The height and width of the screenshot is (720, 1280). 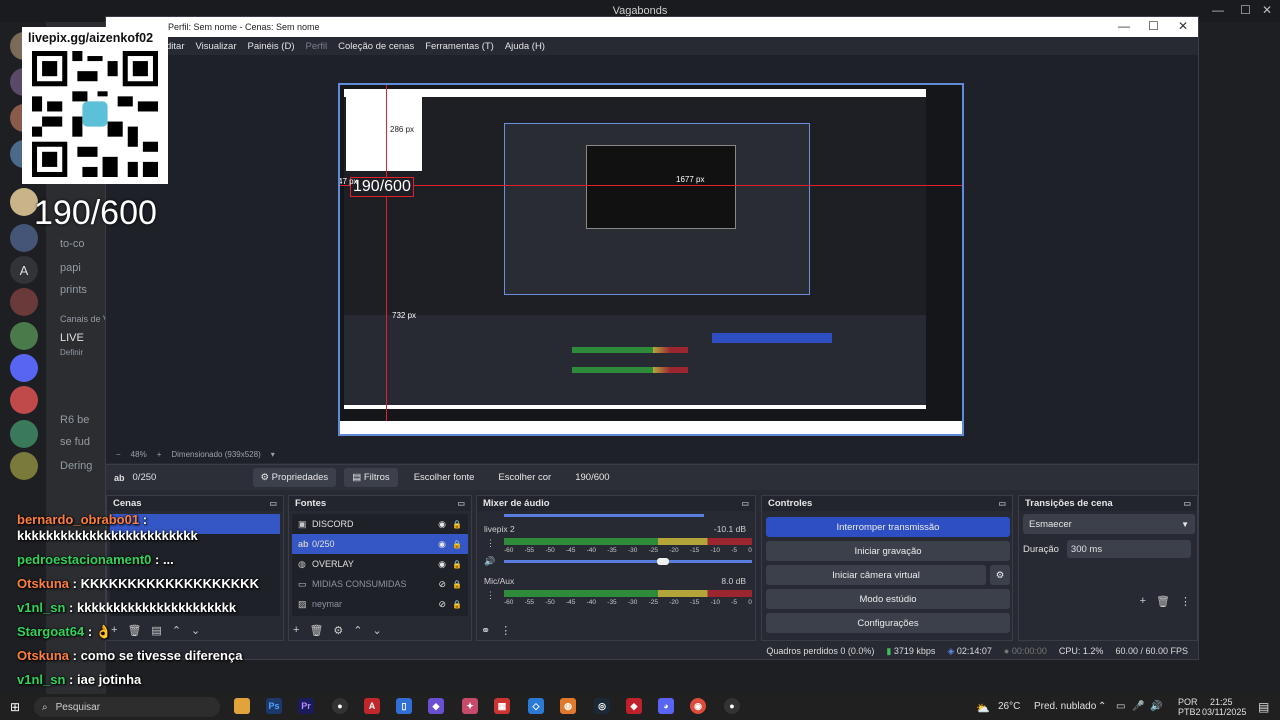 What do you see at coordinates (459, 46) in the screenshot?
I see `menu-tools: Ferramentas (T)` at bounding box center [459, 46].